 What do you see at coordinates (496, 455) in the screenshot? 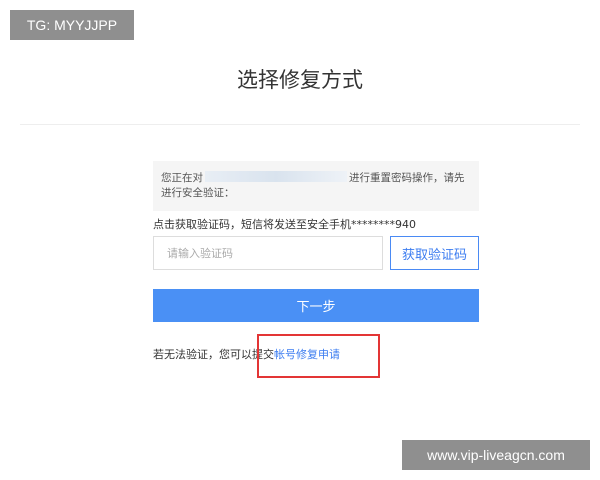
I see `watermark-bottom-right: www.vip-liveagcn.com` at bounding box center [496, 455].